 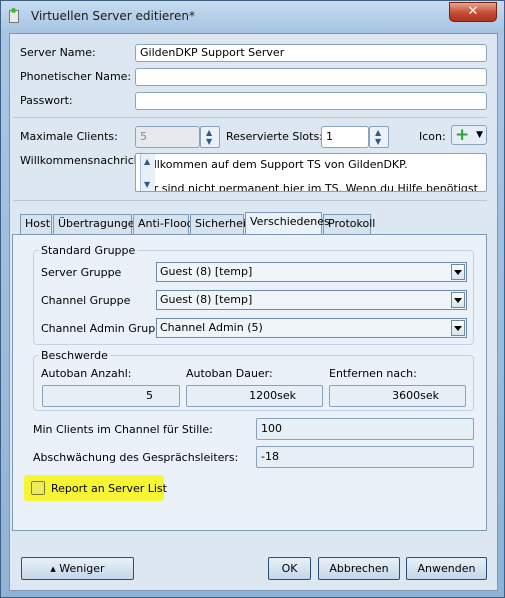 What do you see at coordinates (111, 396) in the screenshot?
I see `autoban-count-input: 5` at bounding box center [111, 396].